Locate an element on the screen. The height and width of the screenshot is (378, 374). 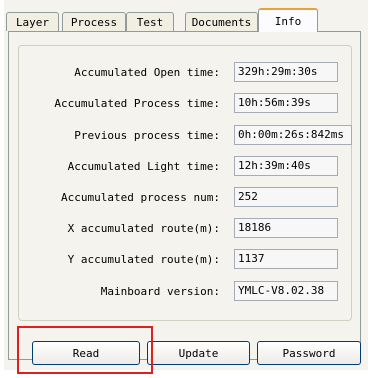
open-time-label: Accumulated Open time: is located at coordinates (147, 72).